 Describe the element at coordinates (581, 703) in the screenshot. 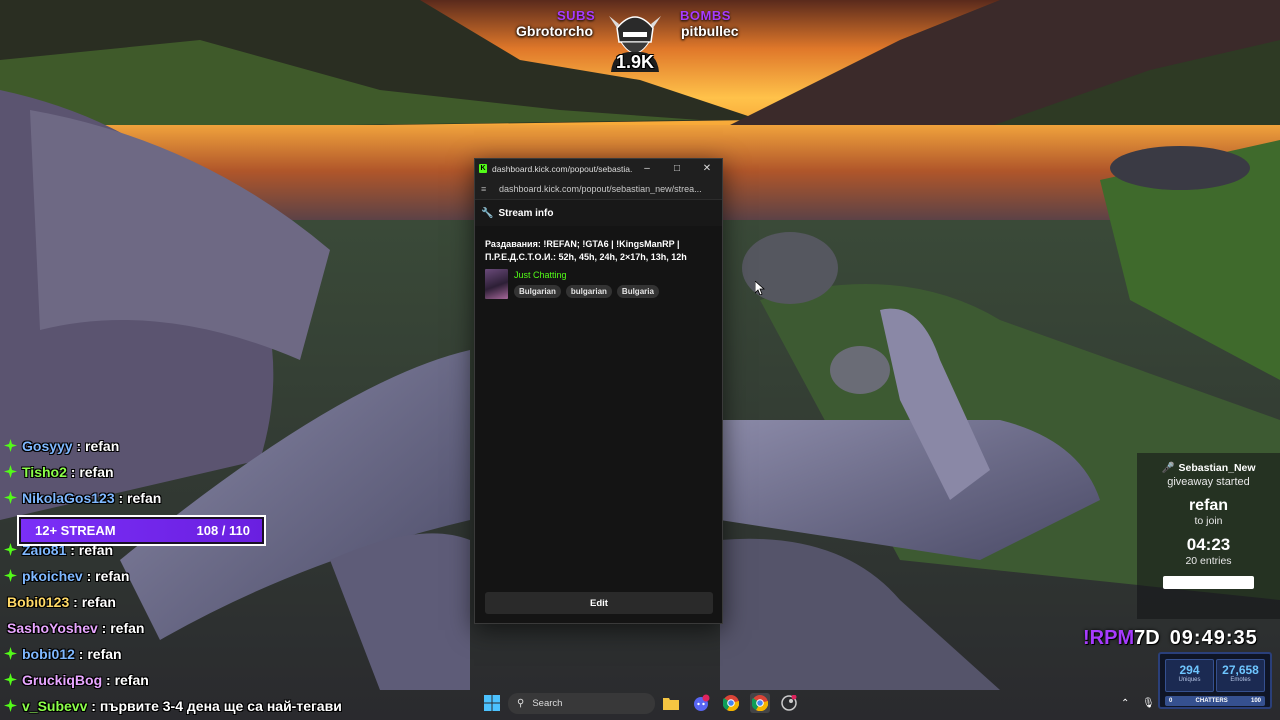

I see `taskbar-search: ⚲ Search` at that location.